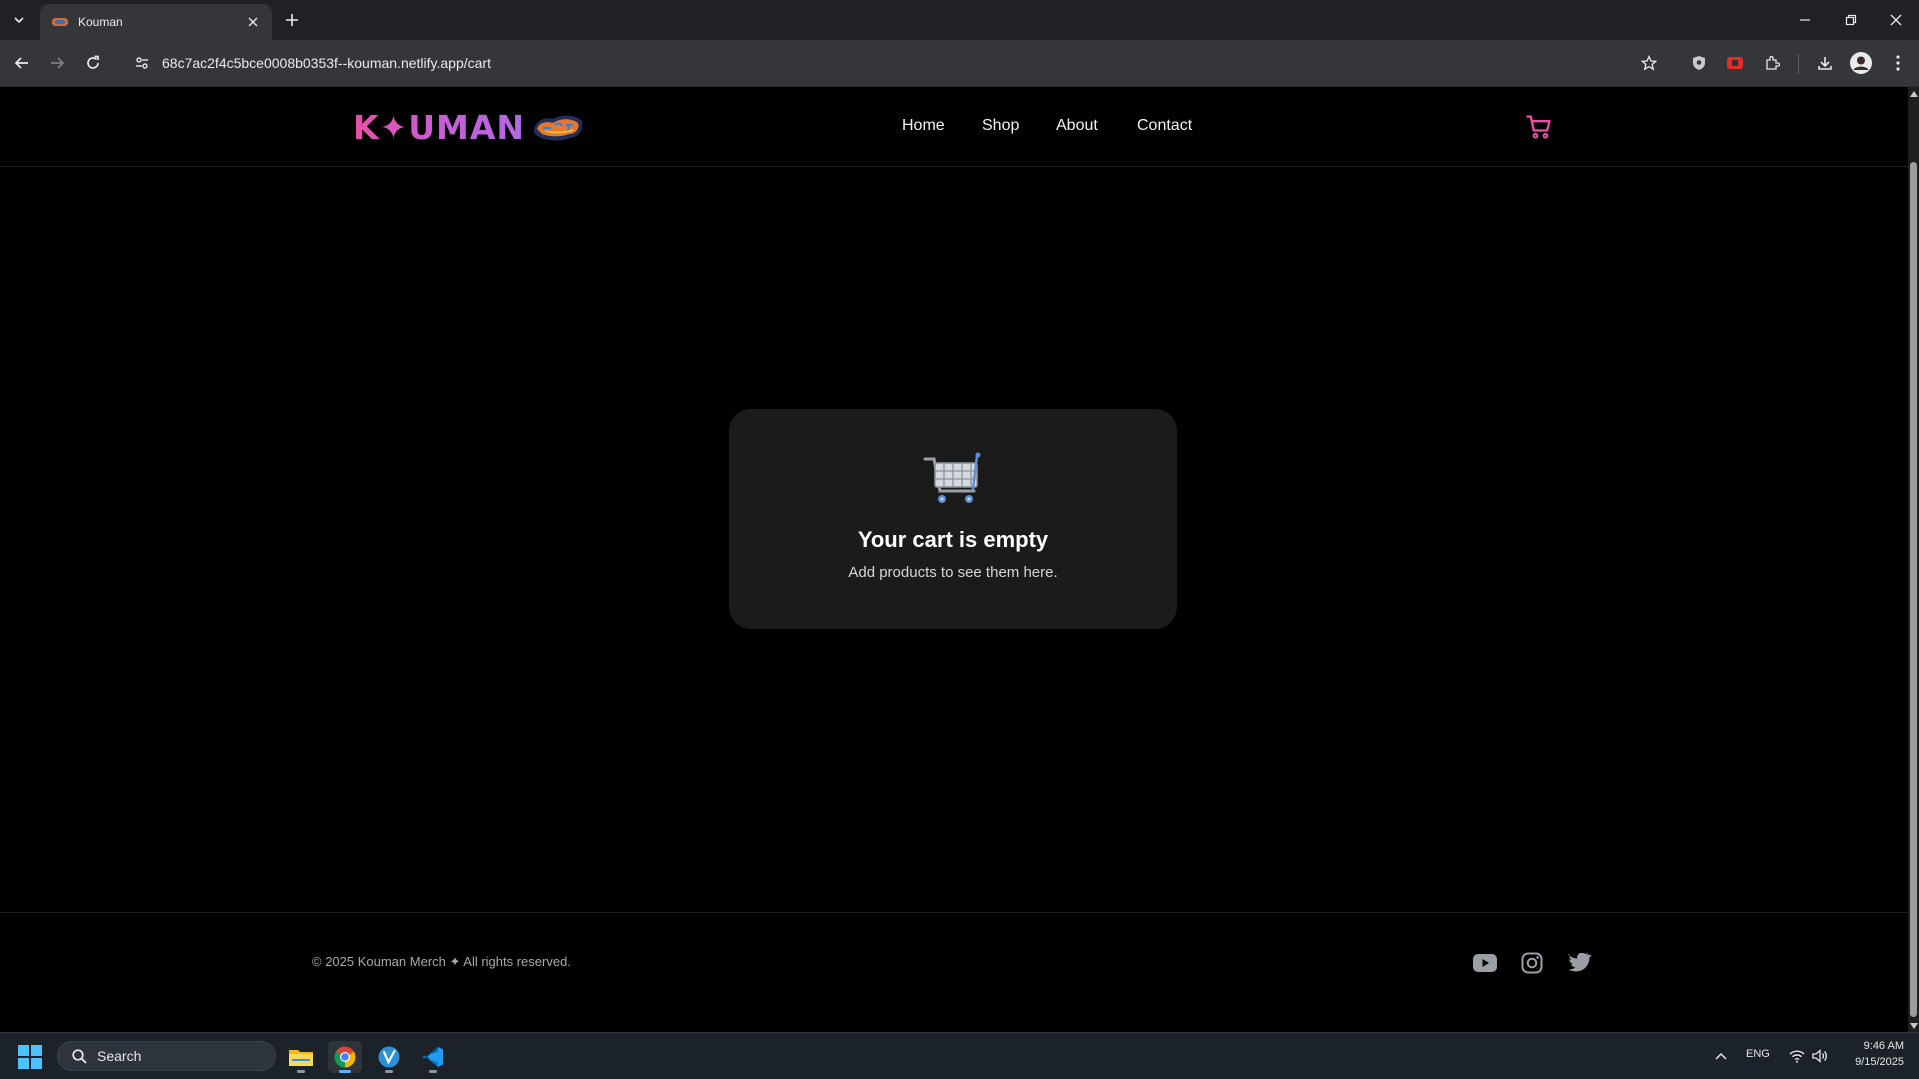  What do you see at coordinates (1879, 1062) in the screenshot?
I see `clock-date: 9/15/2025` at bounding box center [1879, 1062].